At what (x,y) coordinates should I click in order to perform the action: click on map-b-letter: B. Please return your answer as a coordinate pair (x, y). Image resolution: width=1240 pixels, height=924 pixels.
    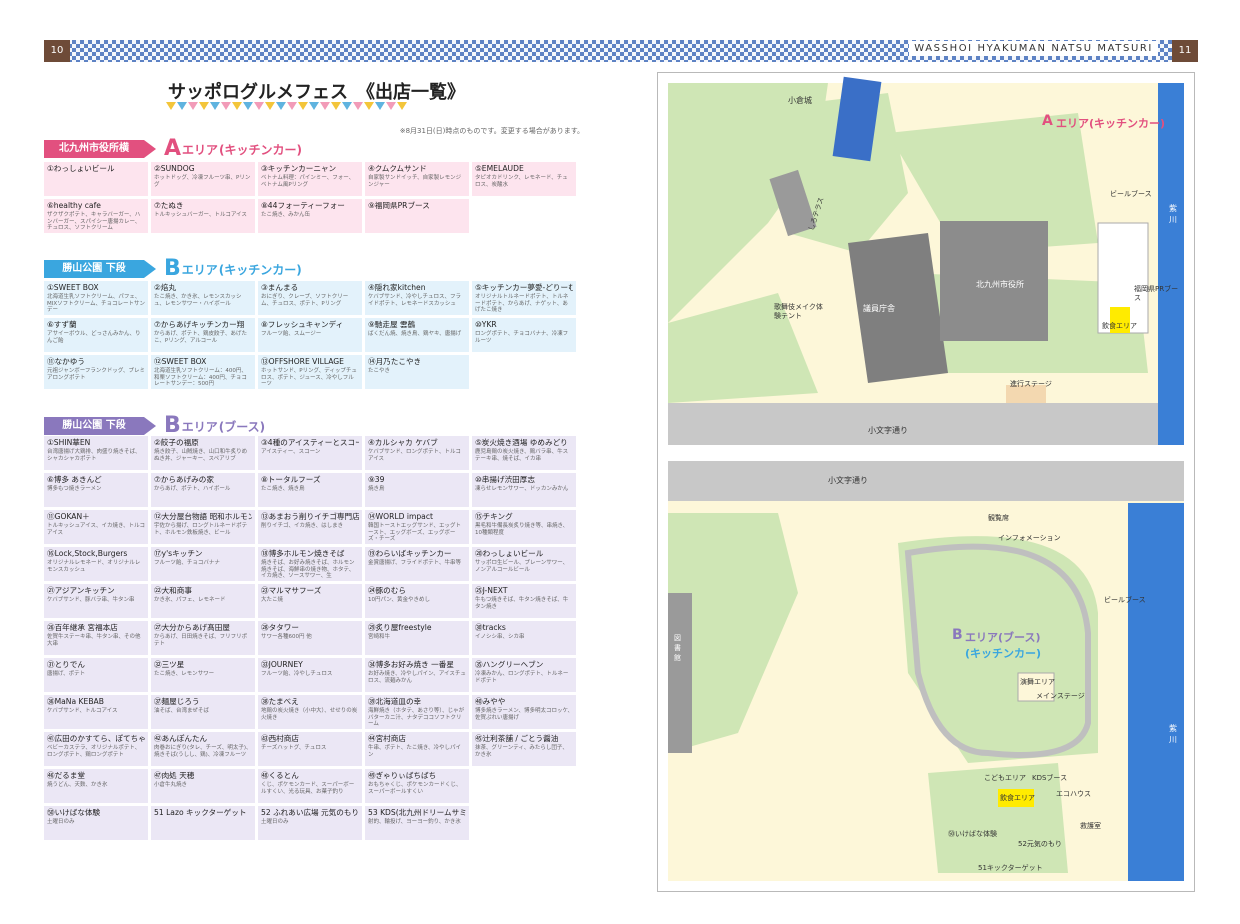
    Looking at the image, I should click on (957, 635).